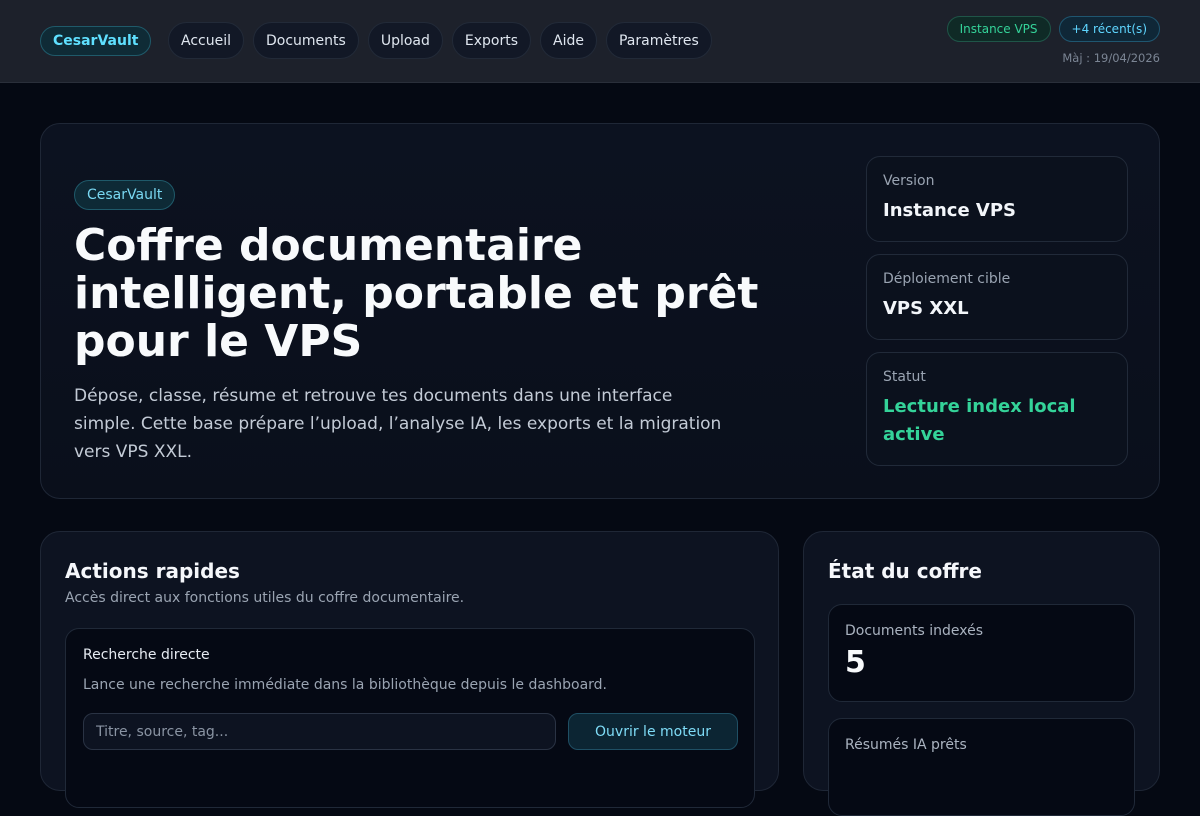 This screenshot has width=1200, height=816. I want to click on info-card-version: Version Instance VPS, so click(997, 199).